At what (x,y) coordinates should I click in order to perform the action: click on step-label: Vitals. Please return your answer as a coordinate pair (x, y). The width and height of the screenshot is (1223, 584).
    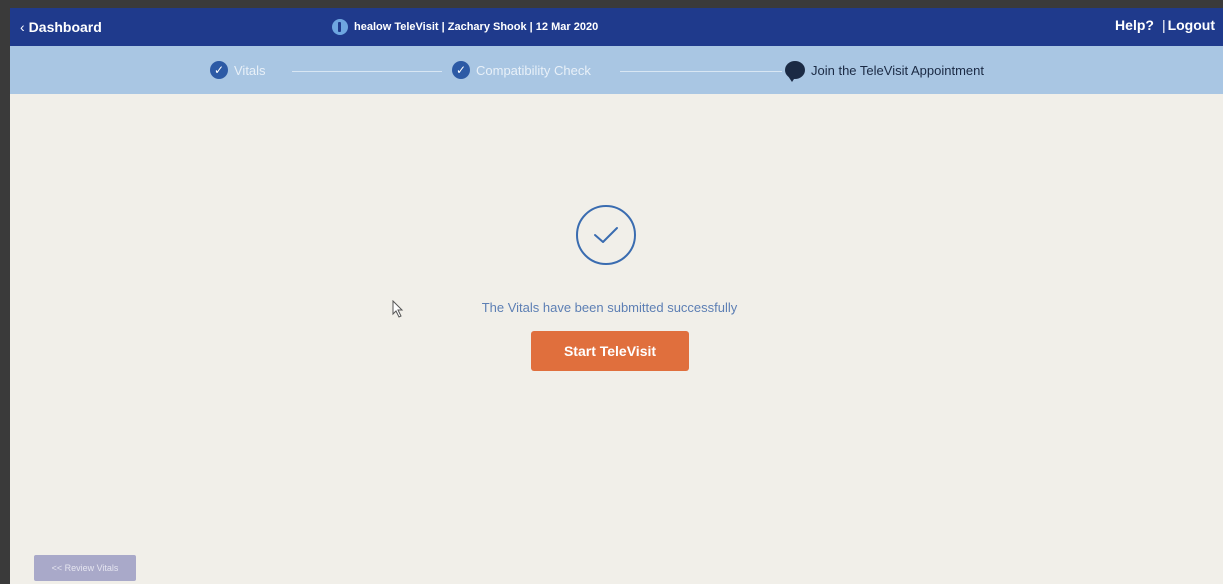
    Looking at the image, I should click on (250, 70).